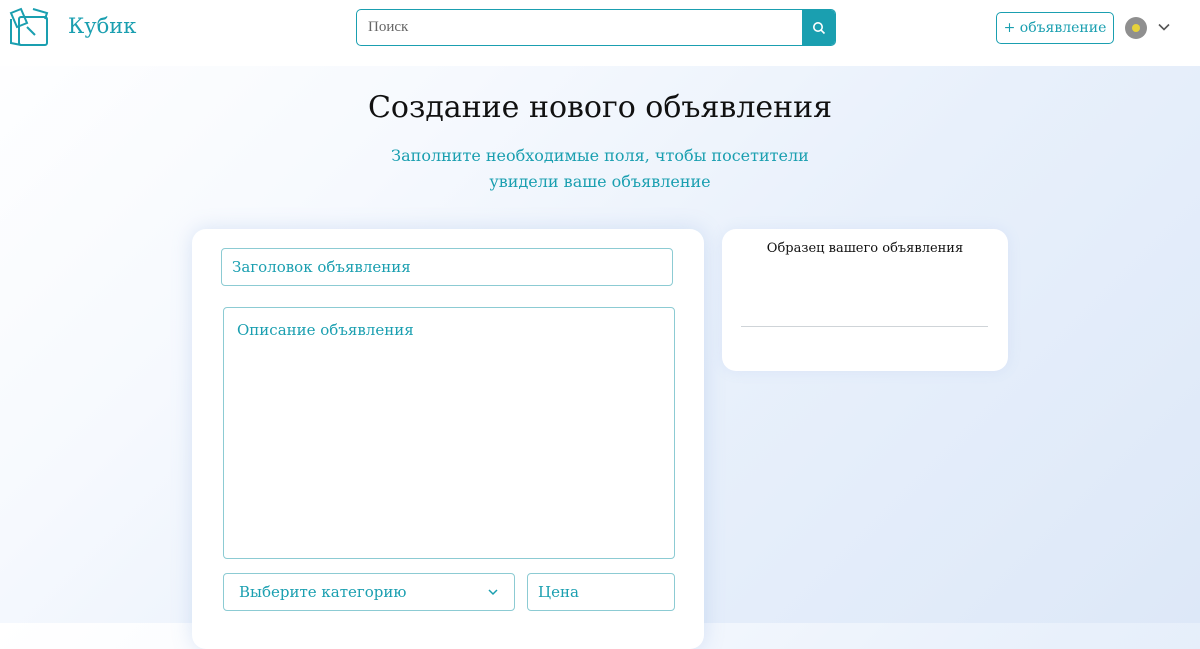 Image resolution: width=1200 pixels, height=649 pixels. Describe the element at coordinates (447, 267) in the screenshot. I see `listing-title-input: Заголовок объявления` at that location.